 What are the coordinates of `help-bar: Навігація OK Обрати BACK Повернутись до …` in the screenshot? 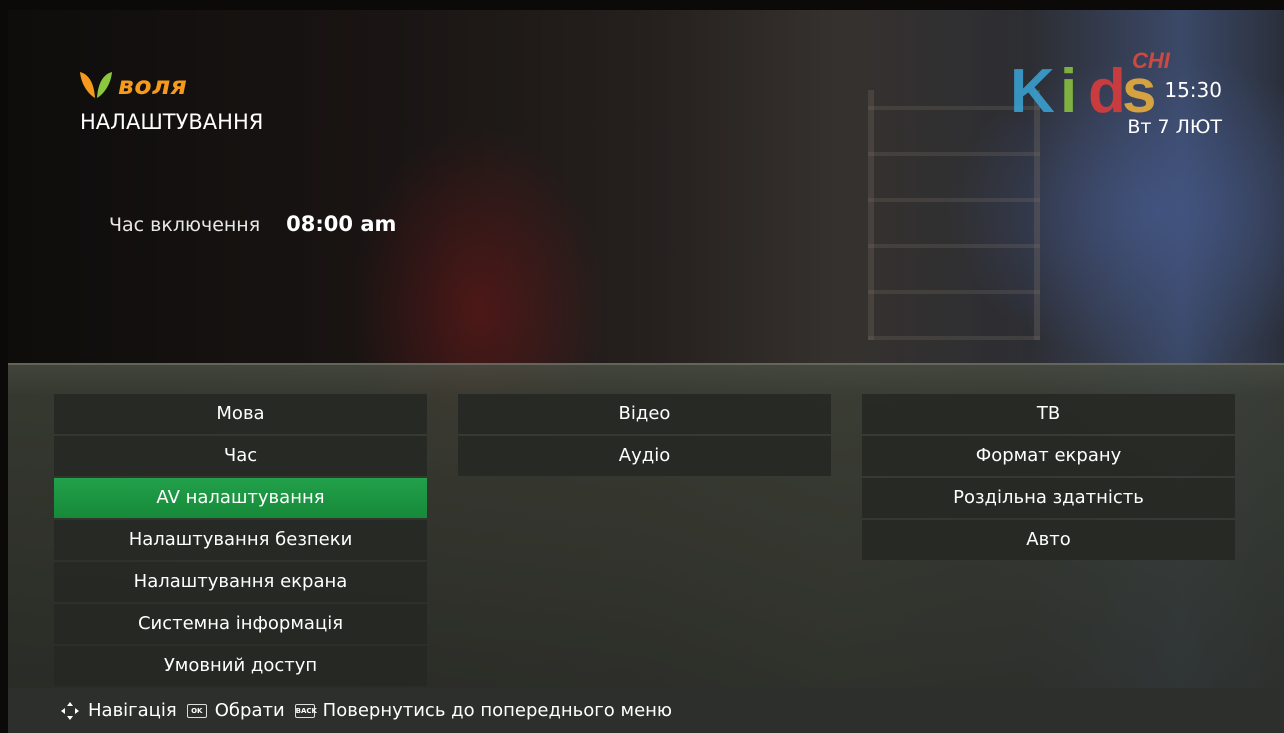 It's located at (646, 710).